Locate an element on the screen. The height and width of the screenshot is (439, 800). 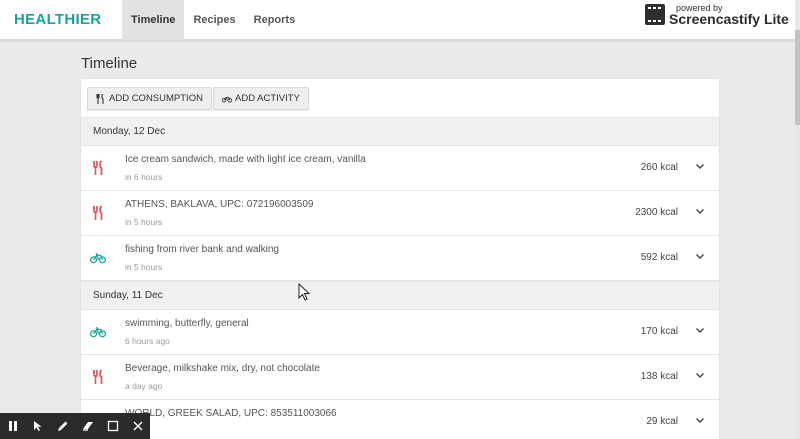
pen-icon is located at coordinates (62, 426).